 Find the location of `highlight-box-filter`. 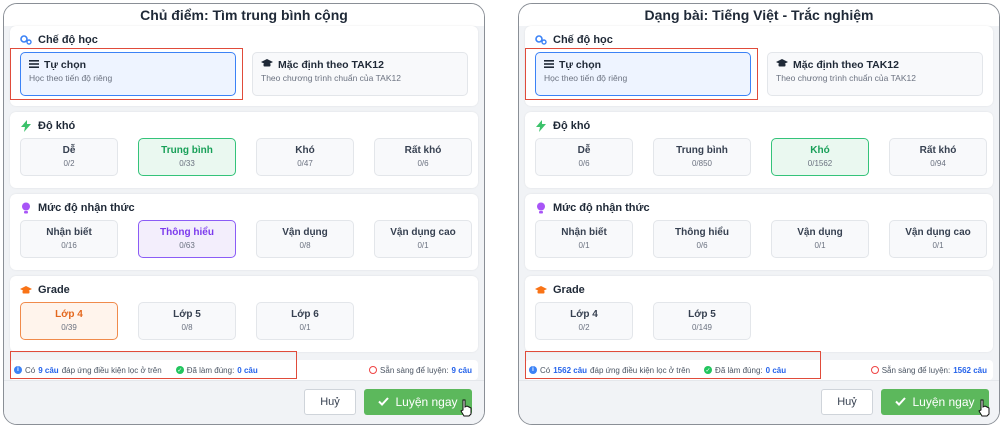

highlight-box-filter is located at coordinates (673, 365).